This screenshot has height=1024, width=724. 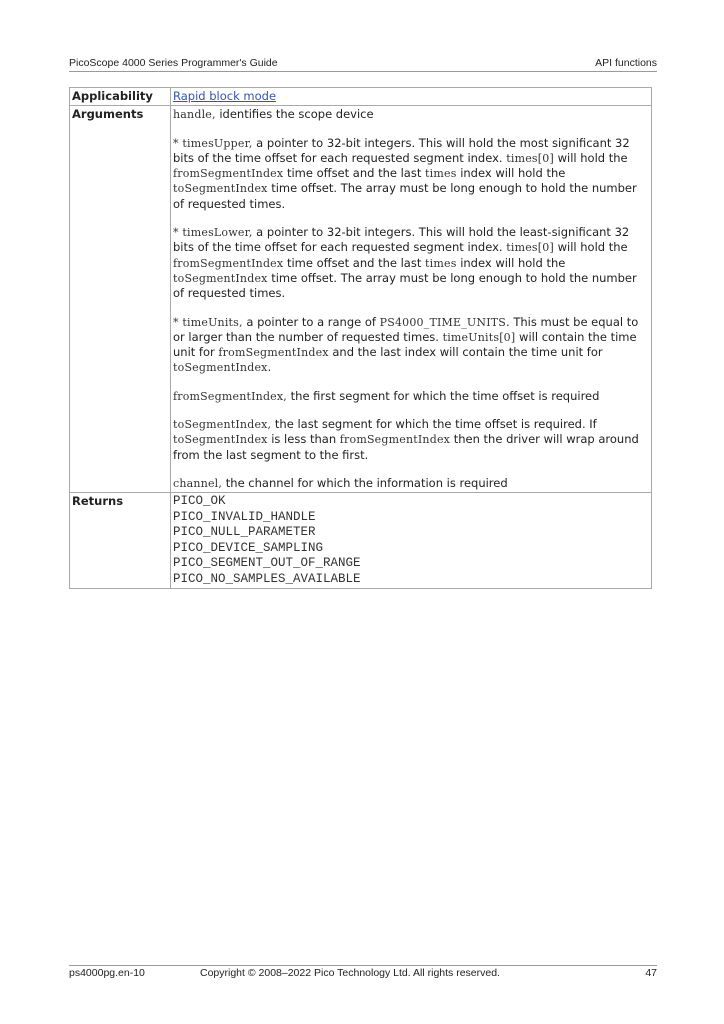 What do you see at coordinates (267, 578) in the screenshot?
I see `return-code: PICO_NO_SAMPLES_AVAILABLE` at bounding box center [267, 578].